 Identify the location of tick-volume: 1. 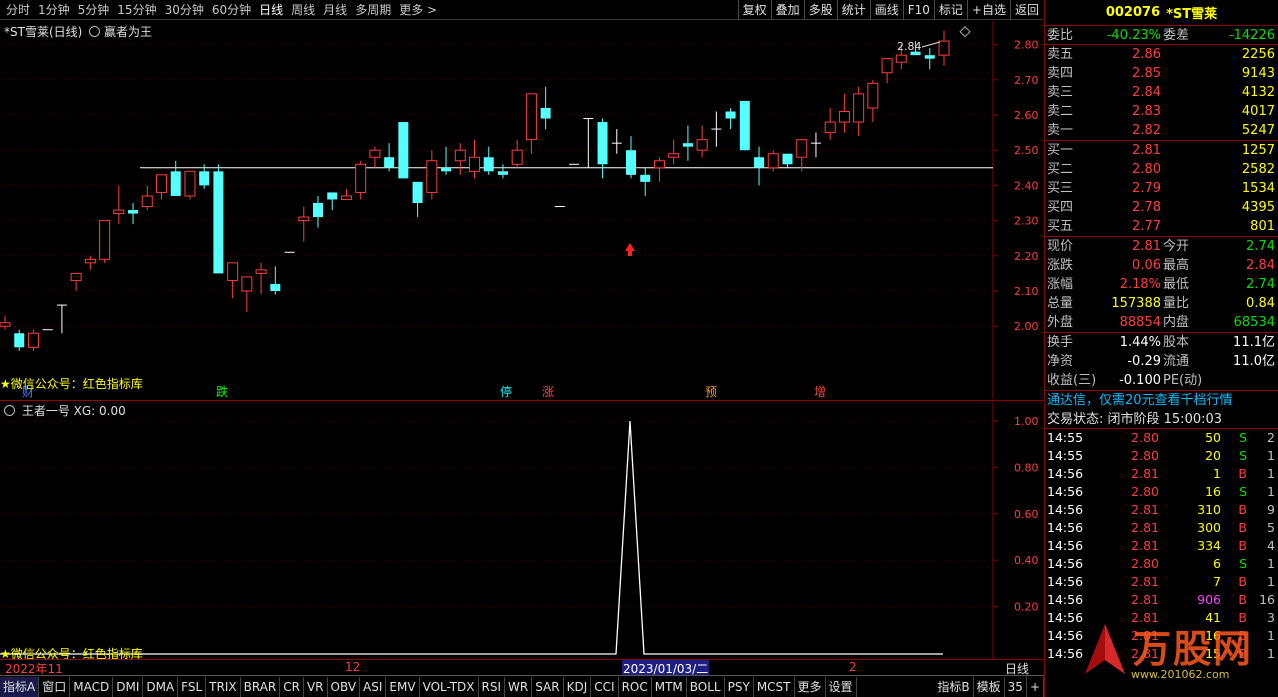
(1217, 473).